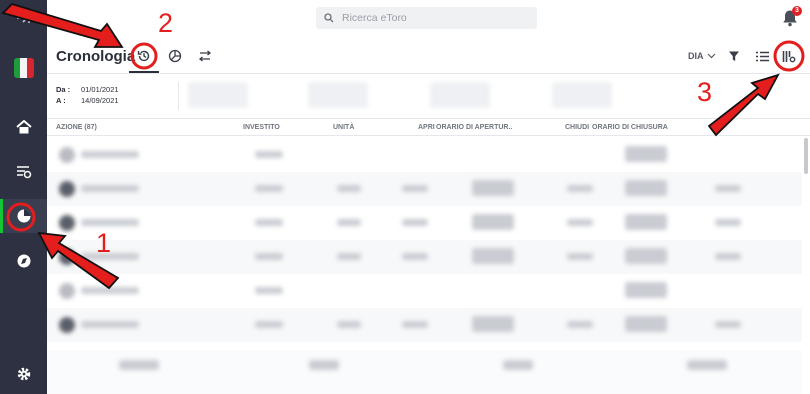 This screenshot has width=810, height=394. I want to click on column-header-units: UNITÀ, so click(343, 127).